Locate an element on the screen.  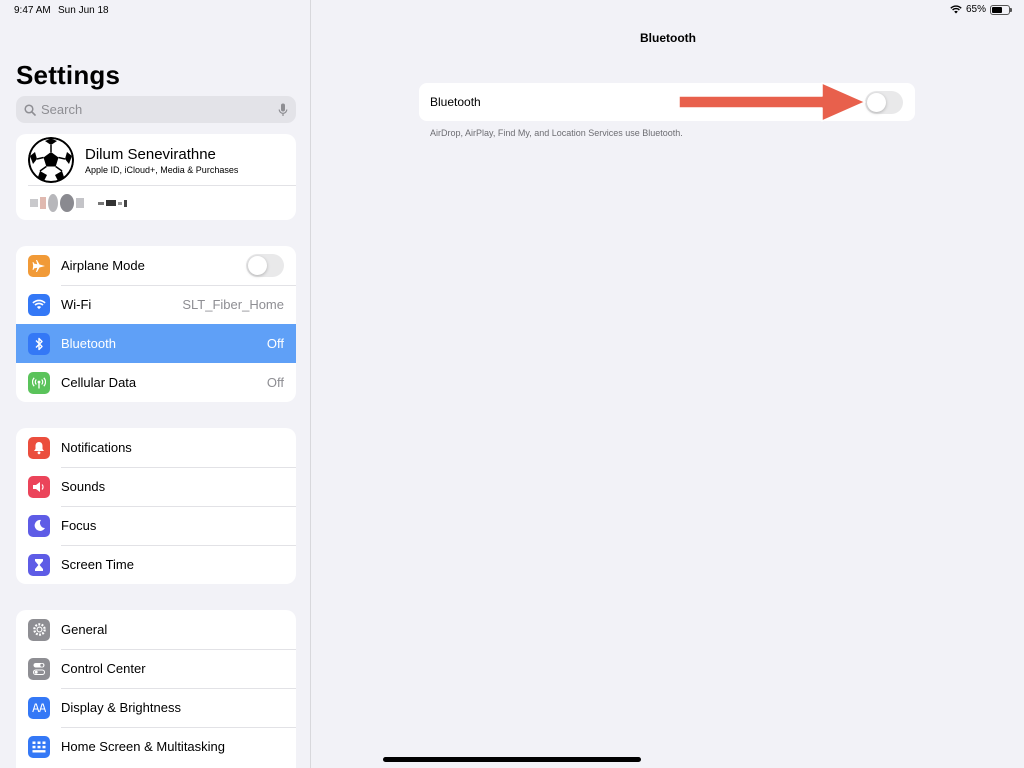
sidebar-item-label: Home Screen & Multitasking is located at coordinates (143, 746).